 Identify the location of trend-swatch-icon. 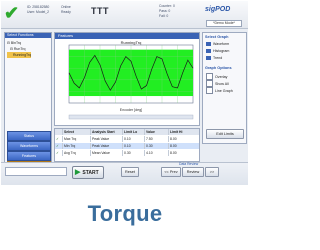
(208, 58).